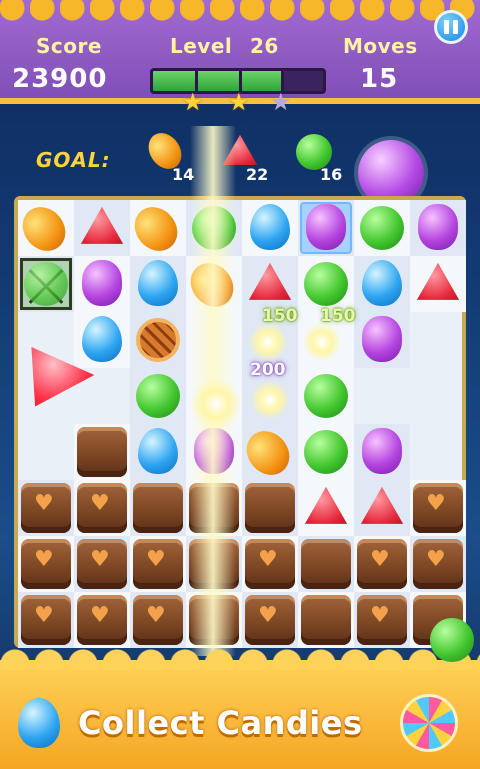  I want to click on score-progress-fill, so click(217, 81).